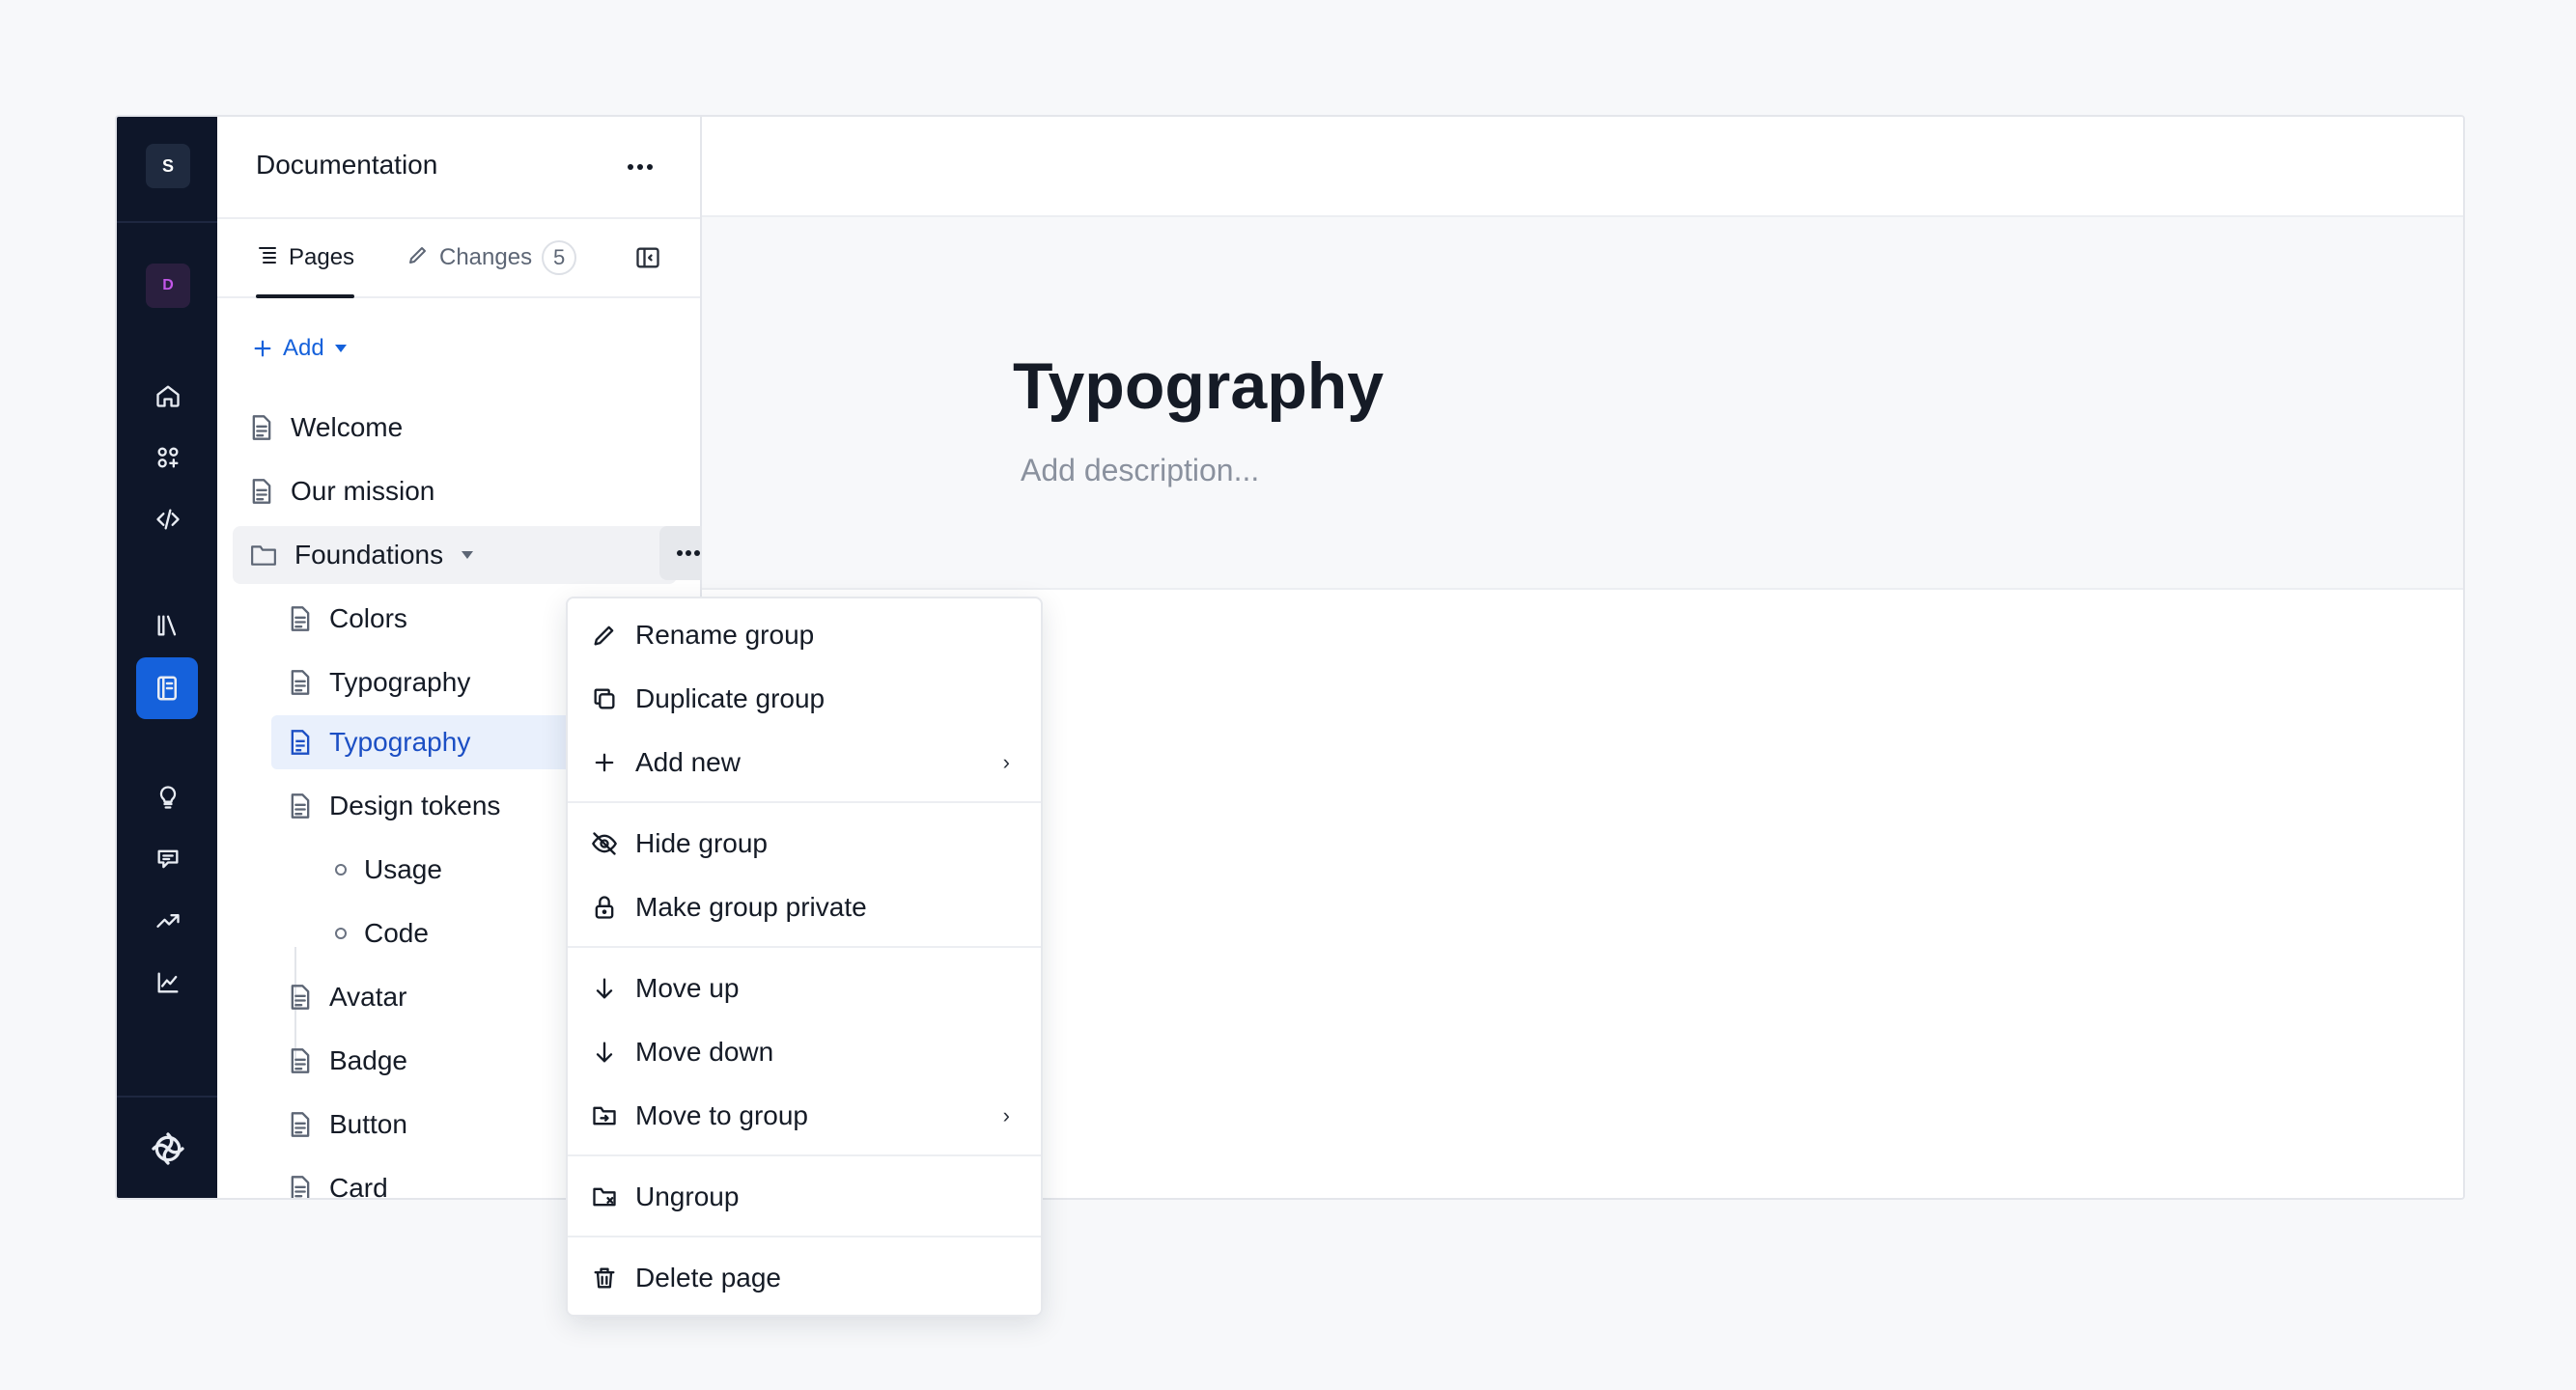 The width and height of the screenshot is (2576, 1390). I want to click on tree-item-code: Code, so click(379, 933).